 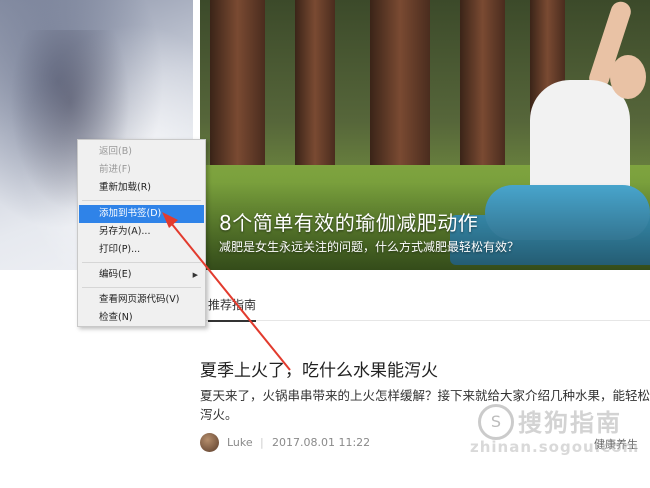 What do you see at coordinates (232, 309) in the screenshot?
I see `tab-recommended: 推荐指南` at bounding box center [232, 309].